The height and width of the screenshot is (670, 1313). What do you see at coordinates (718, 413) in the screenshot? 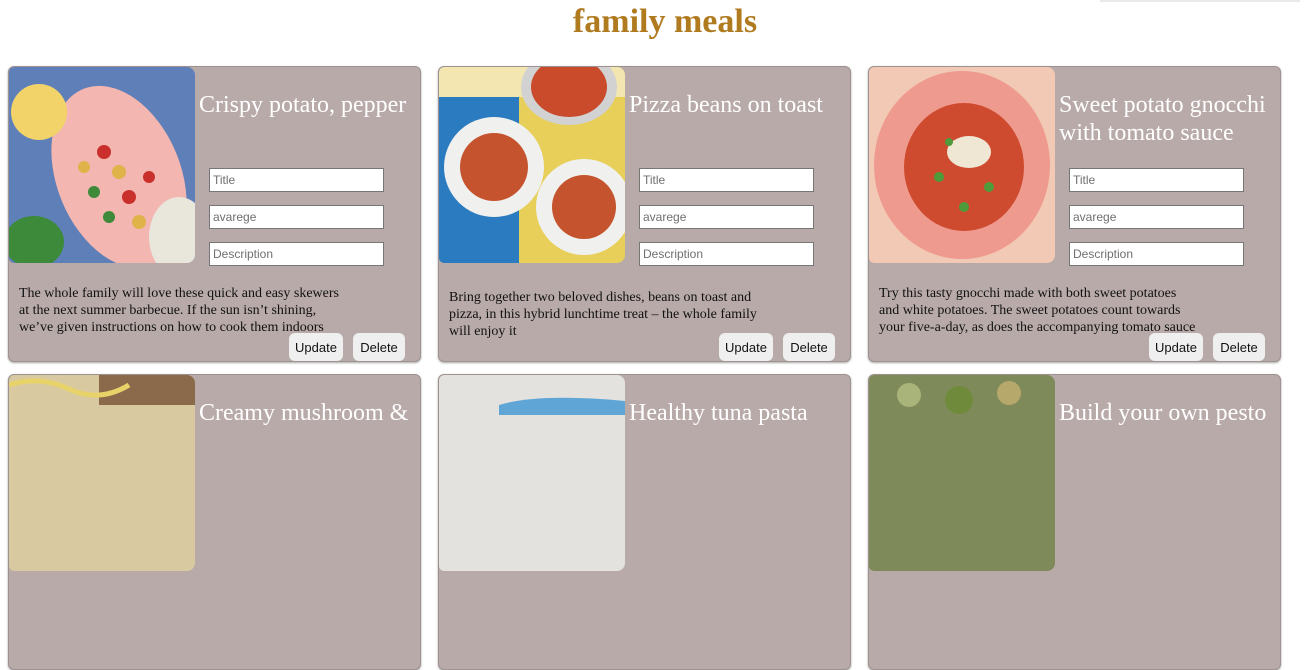
I see `card-title: Healthy tuna pasta` at bounding box center [718, 413].